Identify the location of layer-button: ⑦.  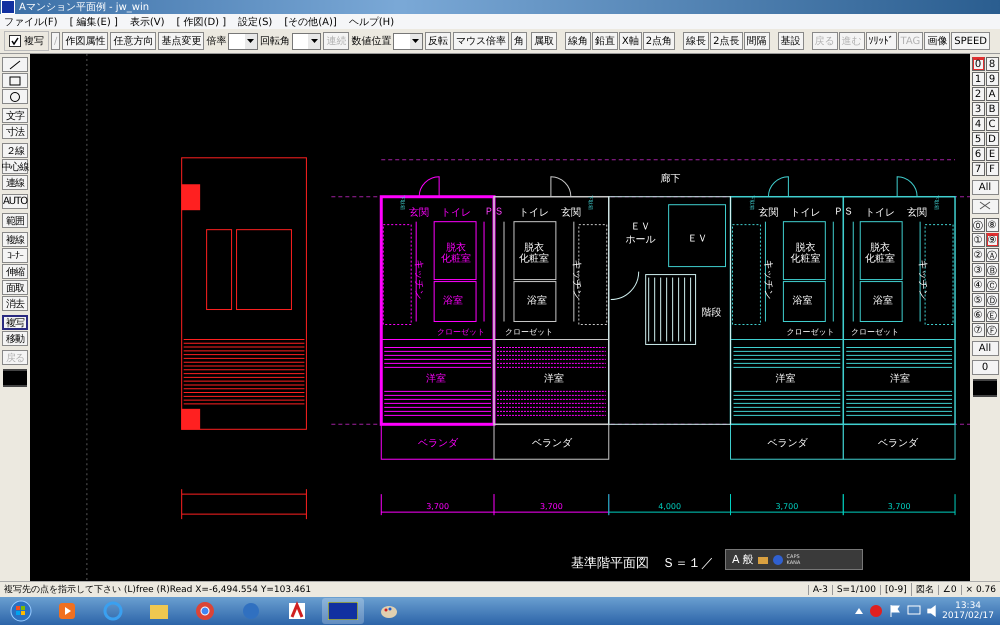
(978, 330).